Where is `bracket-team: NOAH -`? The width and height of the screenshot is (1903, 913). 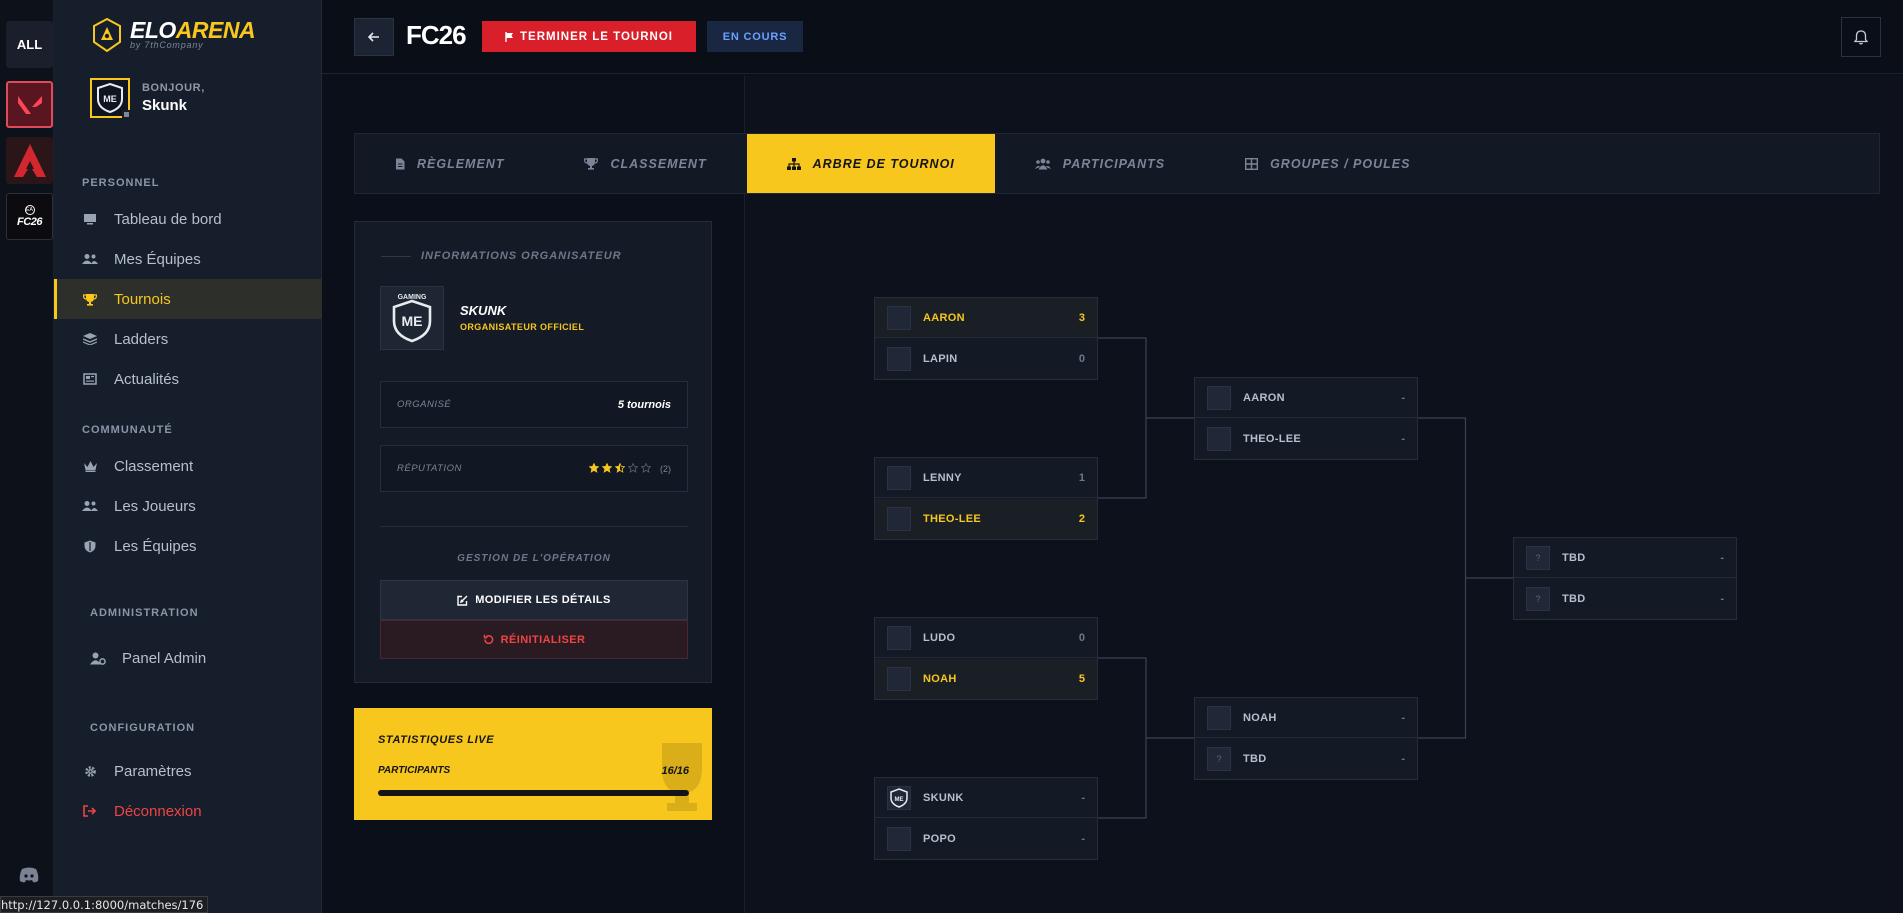 bracket-team: NOAH - is located at coordinates (1306, 718).